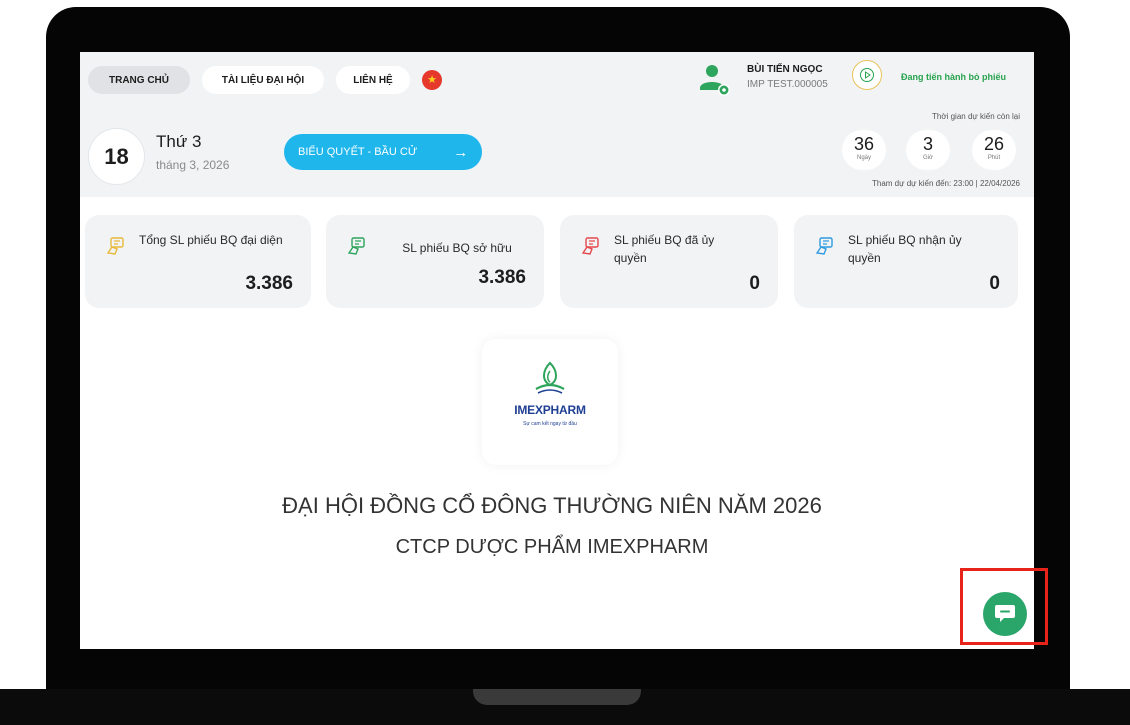 The width and height of the screenshot is (1130, 725). What do you see at coordinates (269, 283) in the screenshot?
I see `stat-value-total: 3.386` at bounding box center [269, 283].